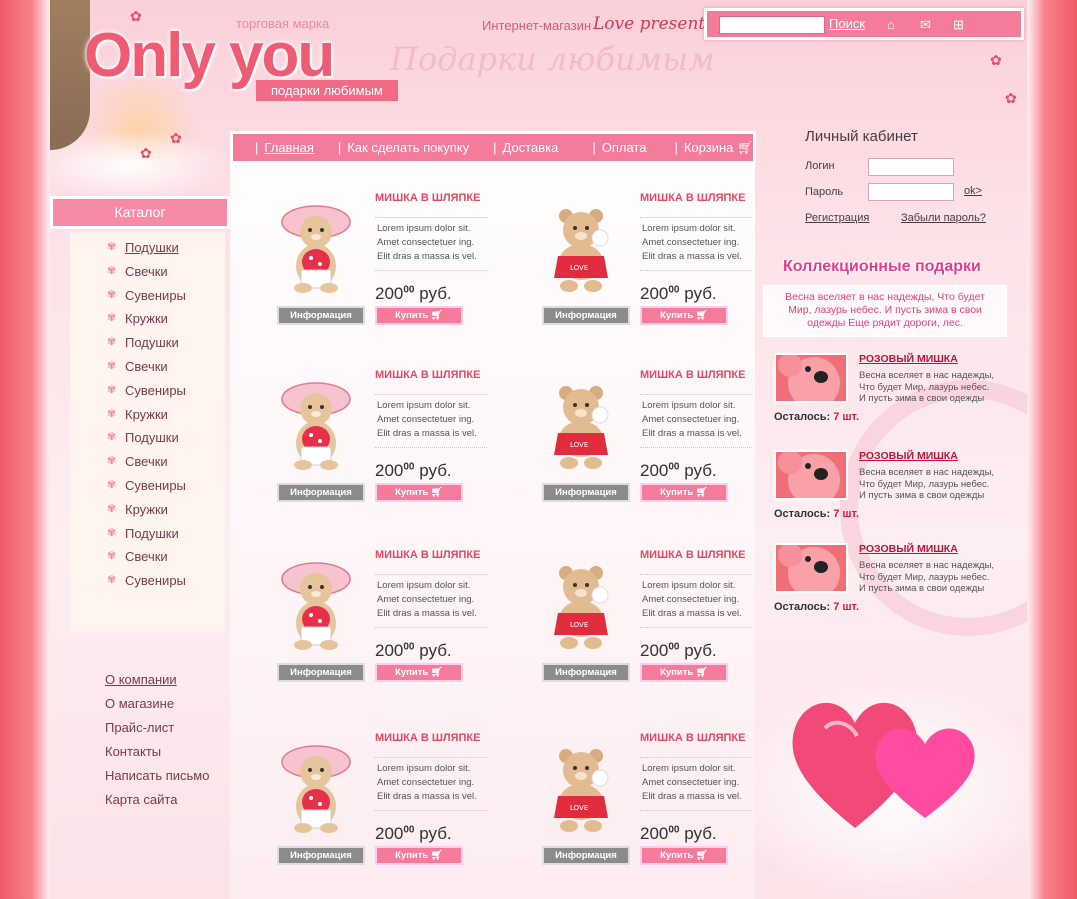 The image size is (1077, 899). I want to click on nav-home: | Главная, so click(284, 147).